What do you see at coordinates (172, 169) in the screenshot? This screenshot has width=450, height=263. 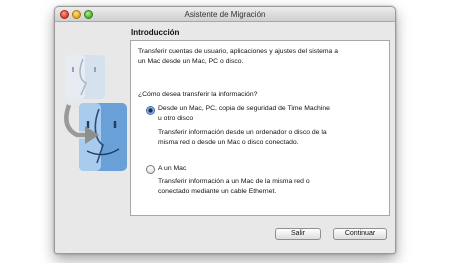 I see `option-to-label: A un Mac` at bounding box center [172, 169].